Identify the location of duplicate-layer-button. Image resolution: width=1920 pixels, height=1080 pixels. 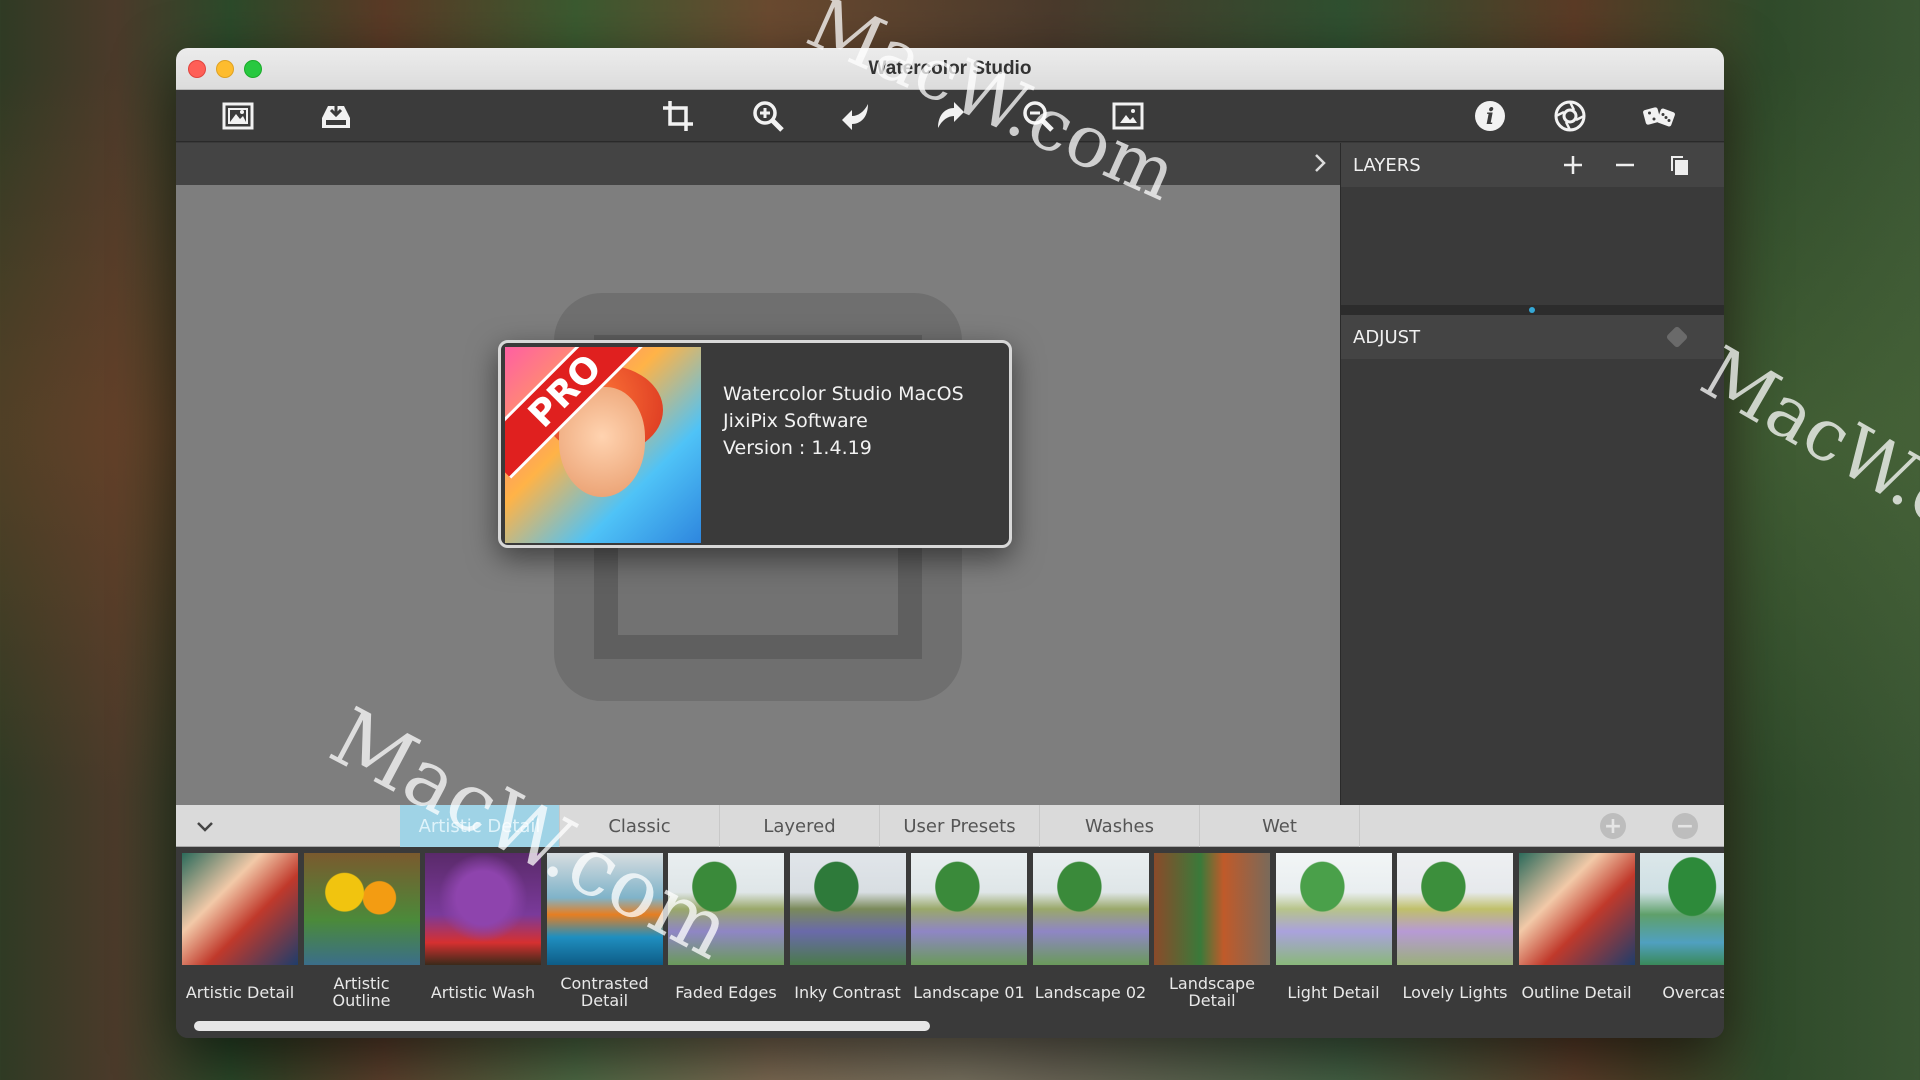
(1679, 165).